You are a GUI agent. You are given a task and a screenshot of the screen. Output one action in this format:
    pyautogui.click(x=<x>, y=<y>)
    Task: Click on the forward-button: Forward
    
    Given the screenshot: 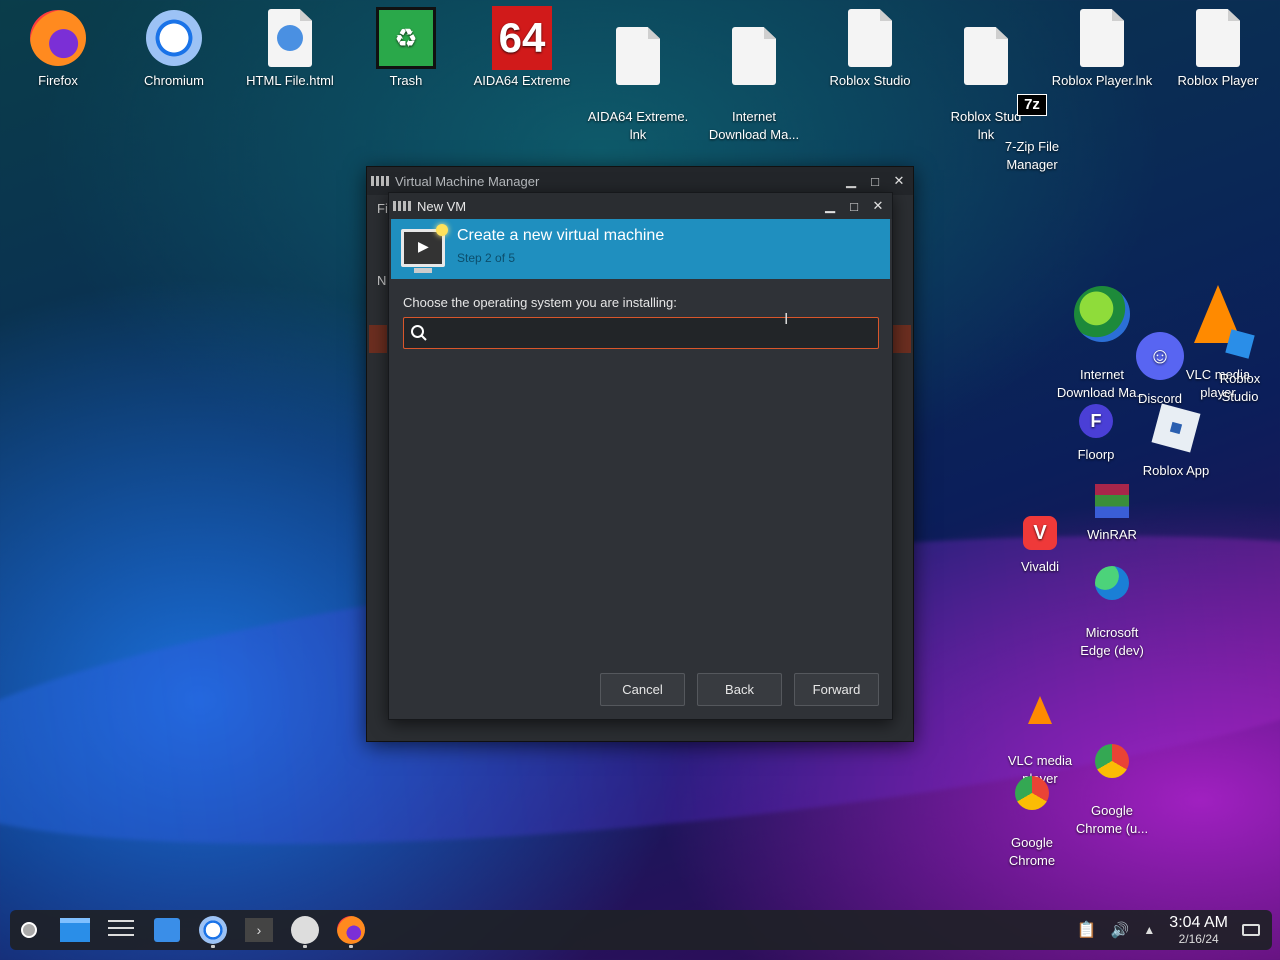 What is the action you would take?
    pyautogui.click(x=836, y=689)
    